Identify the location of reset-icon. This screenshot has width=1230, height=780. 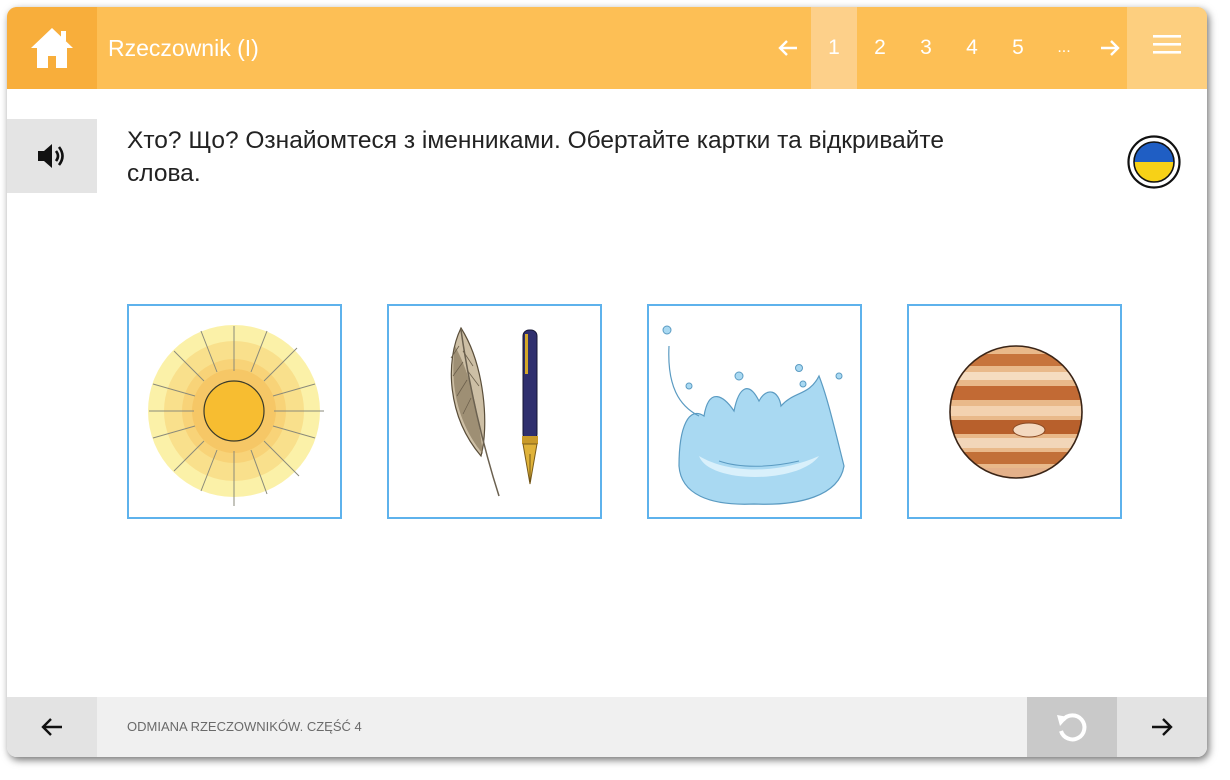
(1072, 727).